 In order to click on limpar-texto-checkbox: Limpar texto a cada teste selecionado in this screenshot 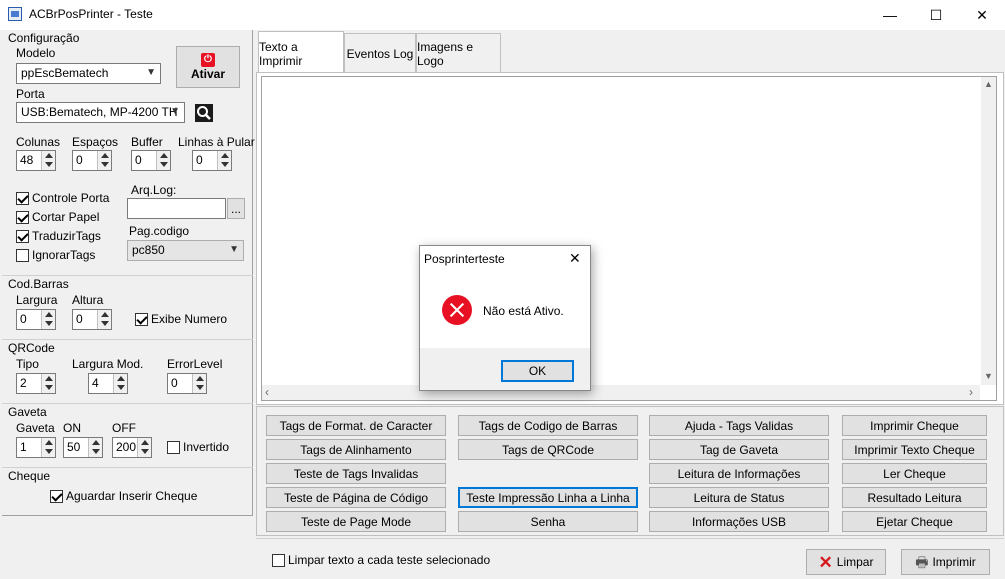, I will do `click(381, 560)`.